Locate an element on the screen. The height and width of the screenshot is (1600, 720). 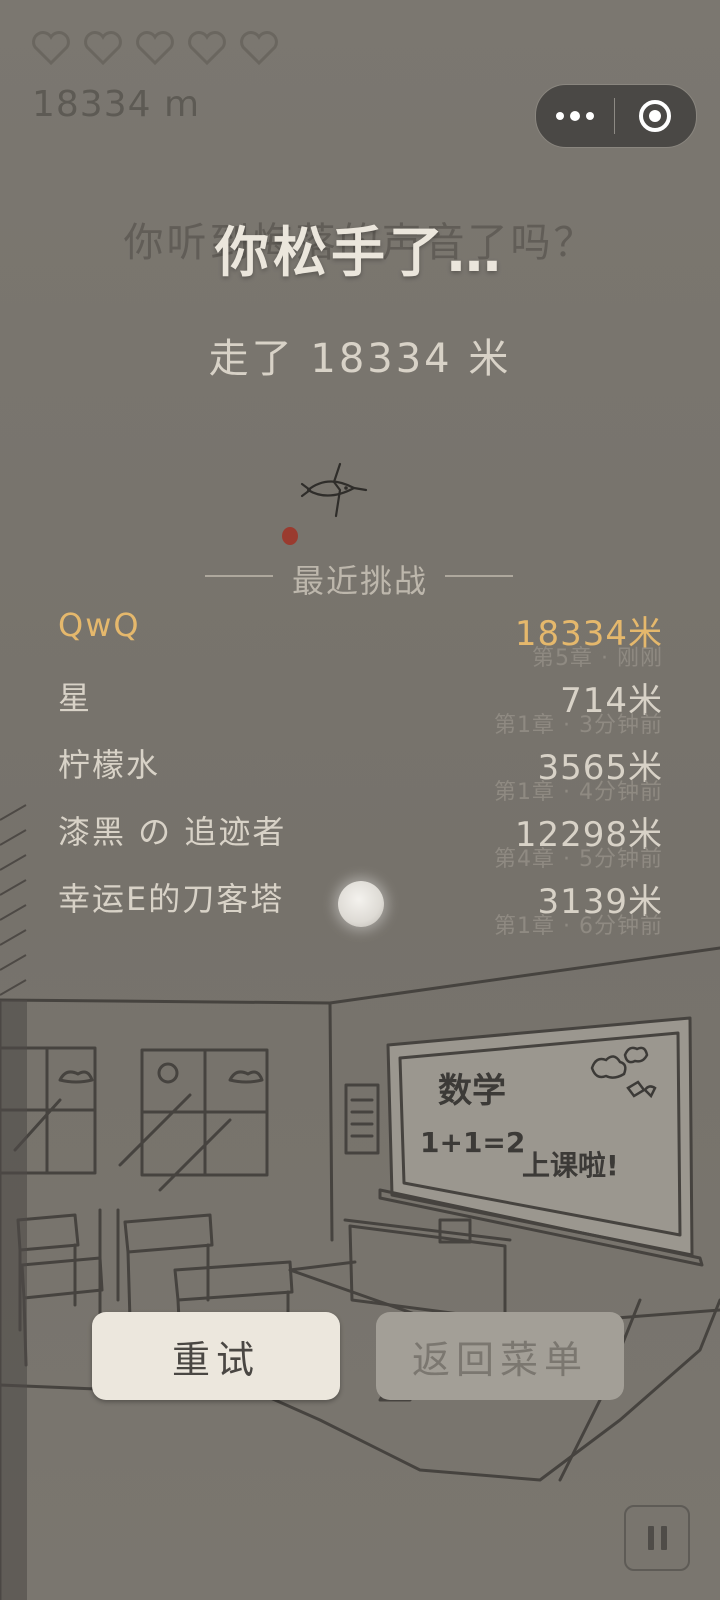
leaderboard-row: QwQ 18334米 第5章 · 刚刚 is located at coordinates (360, 640).